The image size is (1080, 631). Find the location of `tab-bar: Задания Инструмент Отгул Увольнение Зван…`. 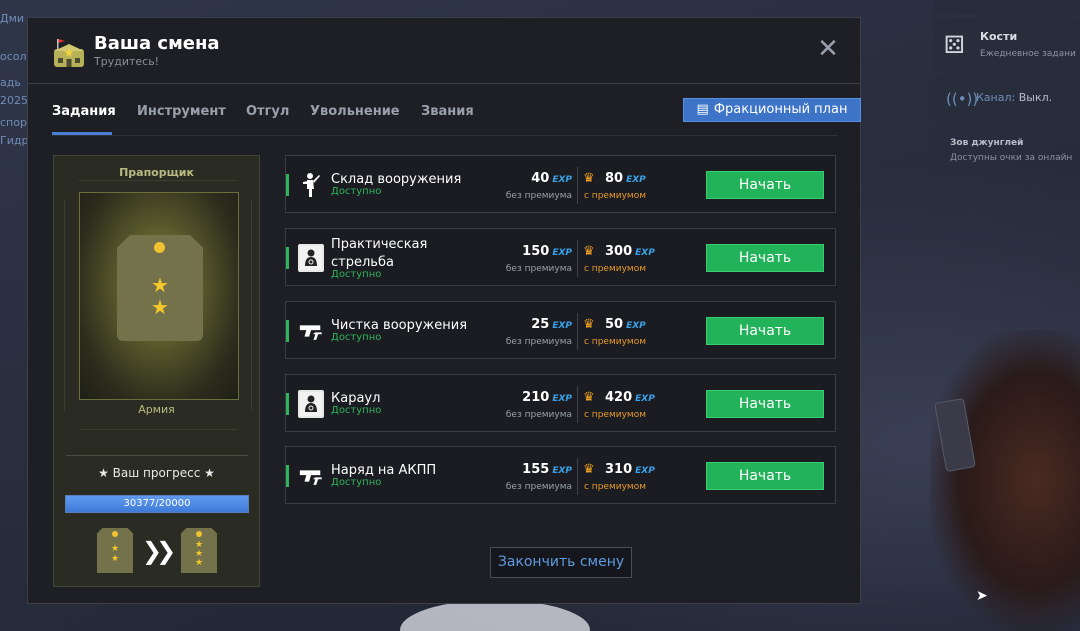

tab-bar: Задания Инструмент Отгул Увольнение Зван… is located at coordinates (456, 110).